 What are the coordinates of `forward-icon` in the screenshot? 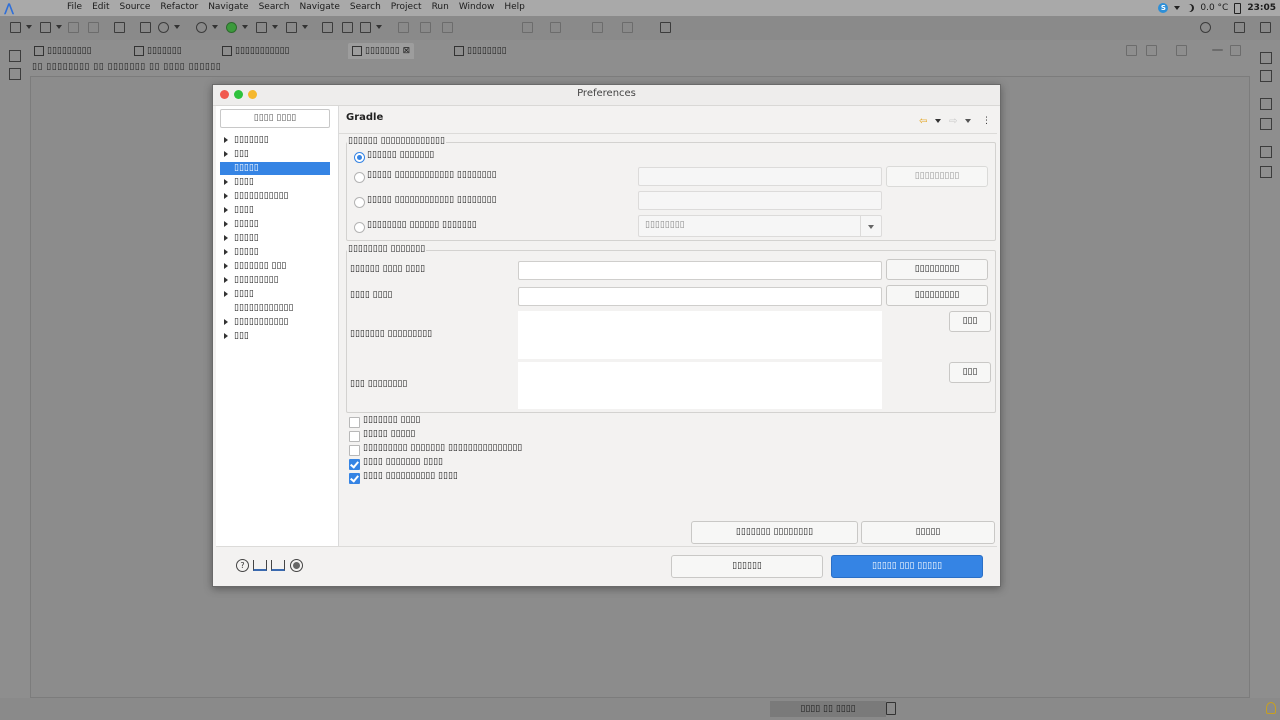 It's located at (597, 27).